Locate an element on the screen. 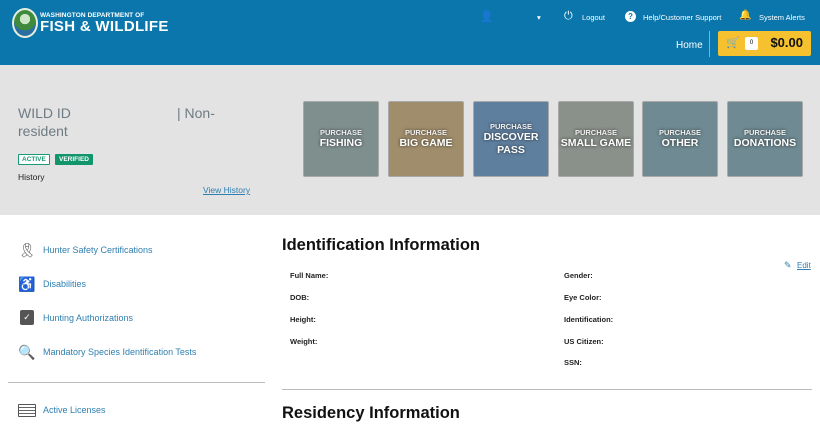 This screenshot has width=820, height=427. purchase-tile-other: PURCHASE OTHER is located at coordinates (680, 139).